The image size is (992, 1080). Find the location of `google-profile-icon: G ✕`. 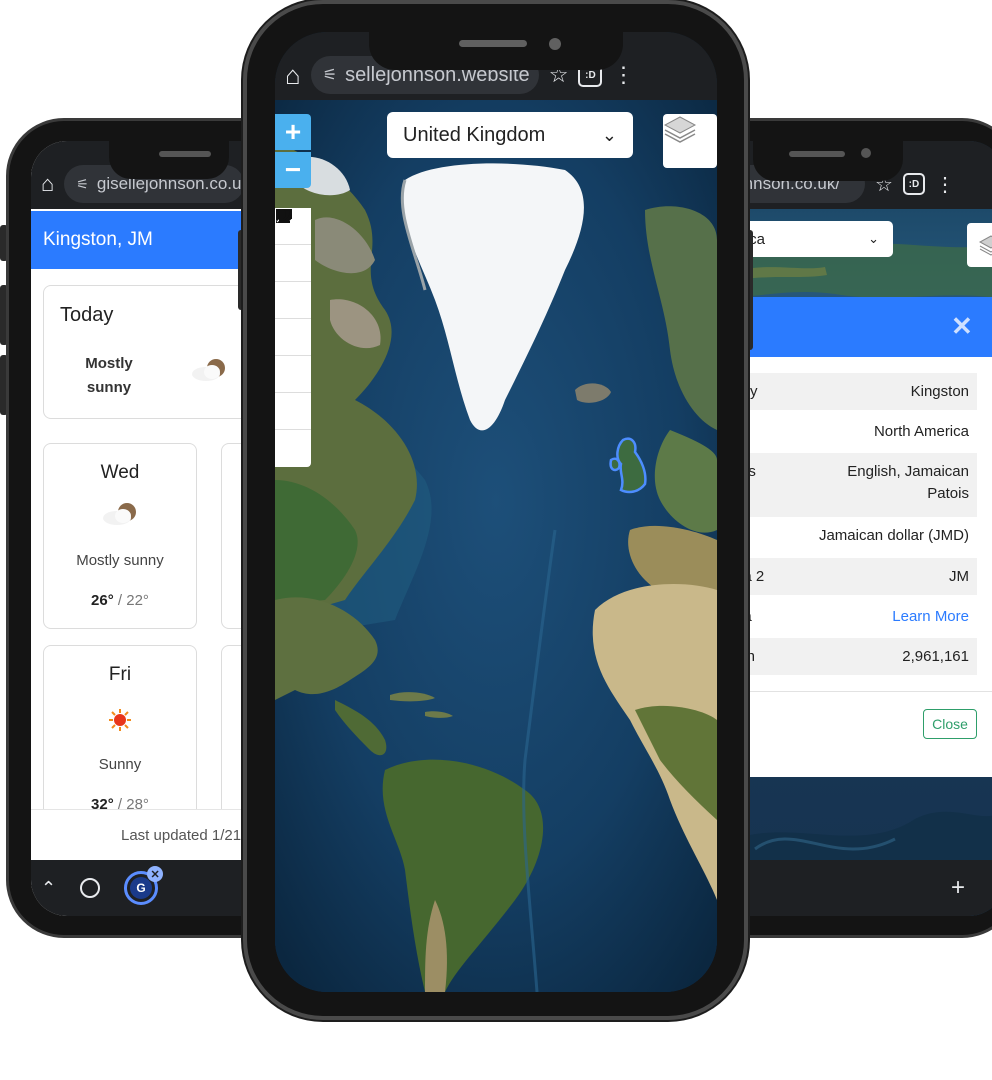

google-profile-icon: G ✕ is located at coordinates (144, 885).